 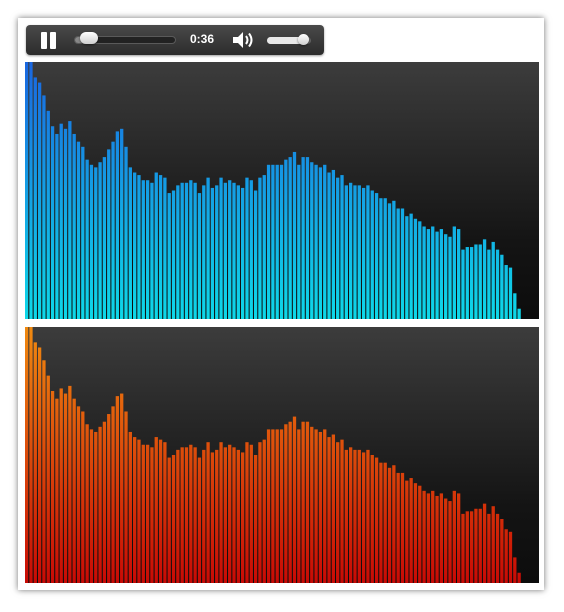 I want to click on volume-handle, so click(x=304, y=39).